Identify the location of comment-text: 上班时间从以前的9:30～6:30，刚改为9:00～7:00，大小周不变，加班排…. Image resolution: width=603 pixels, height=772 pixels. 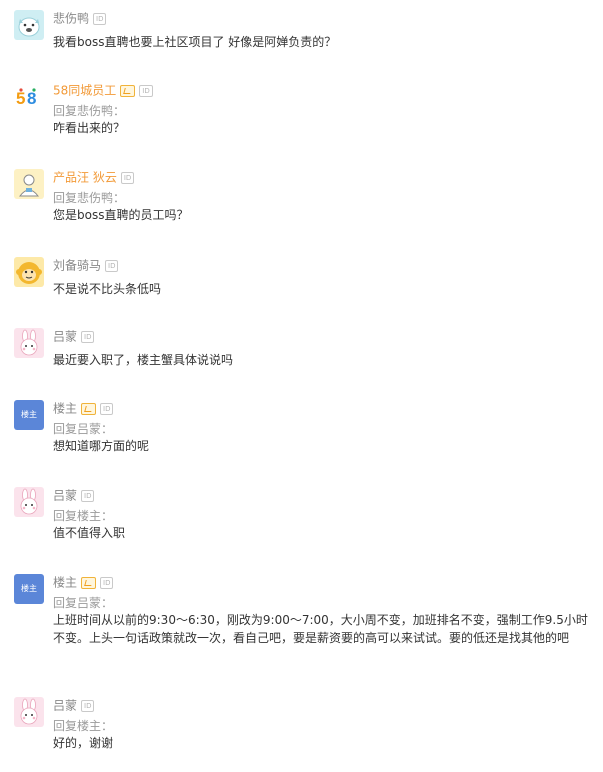
(320, 629).